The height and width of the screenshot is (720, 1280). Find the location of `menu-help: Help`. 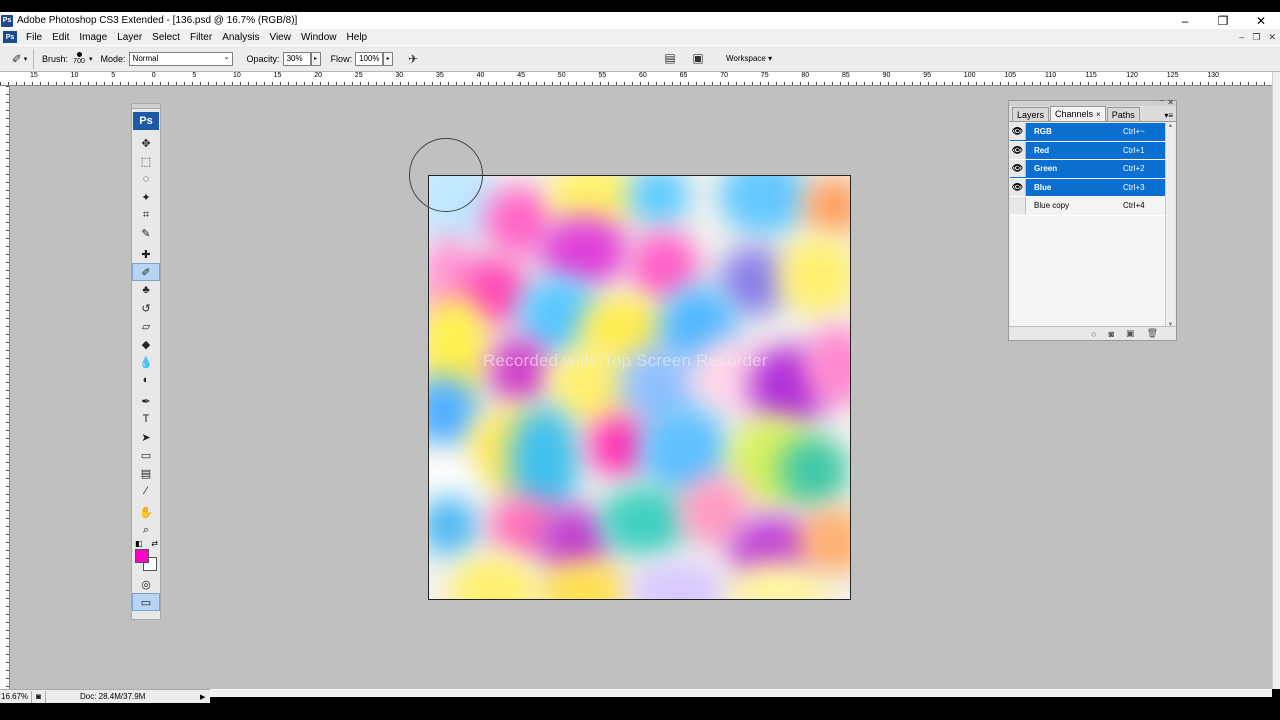

menu-help: Help is located at coordinates (357, 37).